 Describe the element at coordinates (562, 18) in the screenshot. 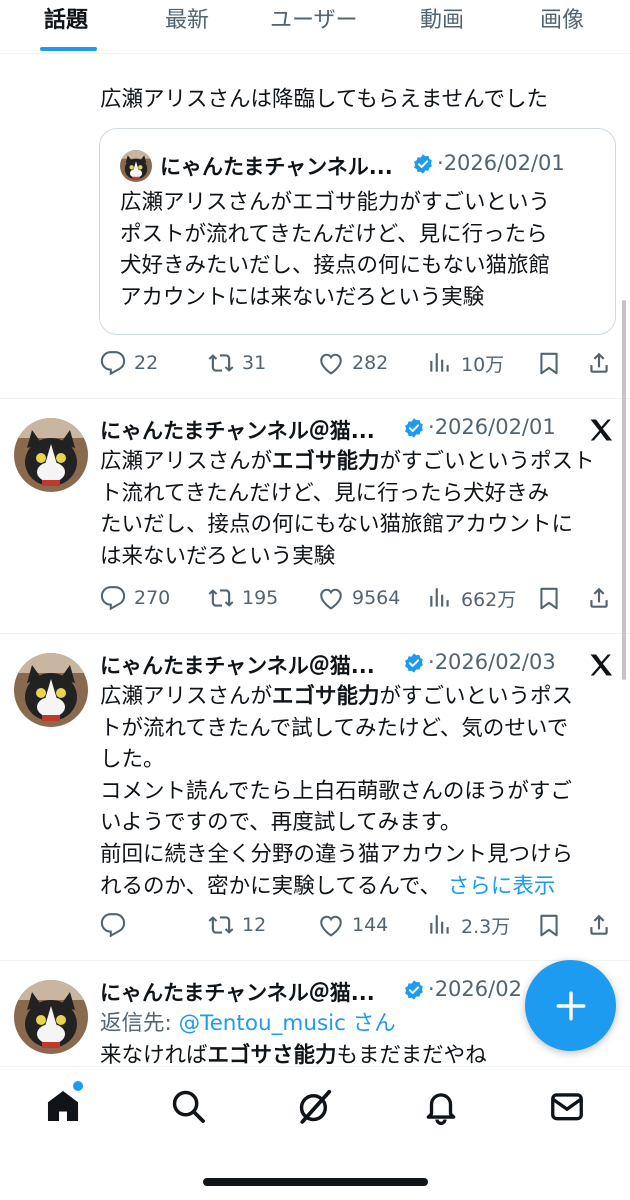

I see `tab-images: 画像` at that location.